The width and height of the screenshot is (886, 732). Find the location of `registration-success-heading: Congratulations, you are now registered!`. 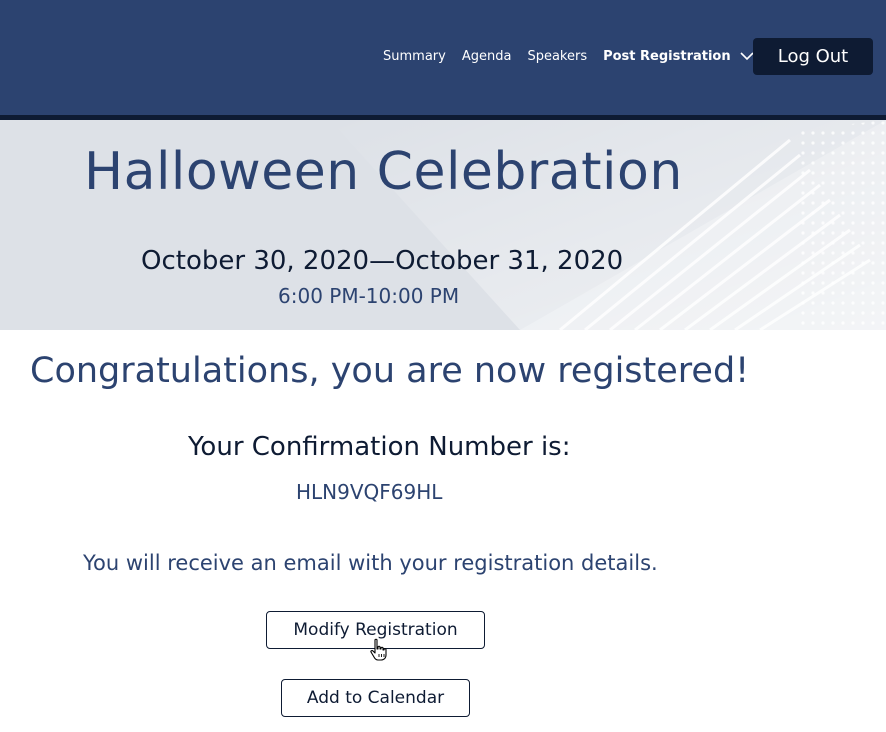

registration-success-heading: Congratulations, you are now registered! is located at coordinates (390, 371).